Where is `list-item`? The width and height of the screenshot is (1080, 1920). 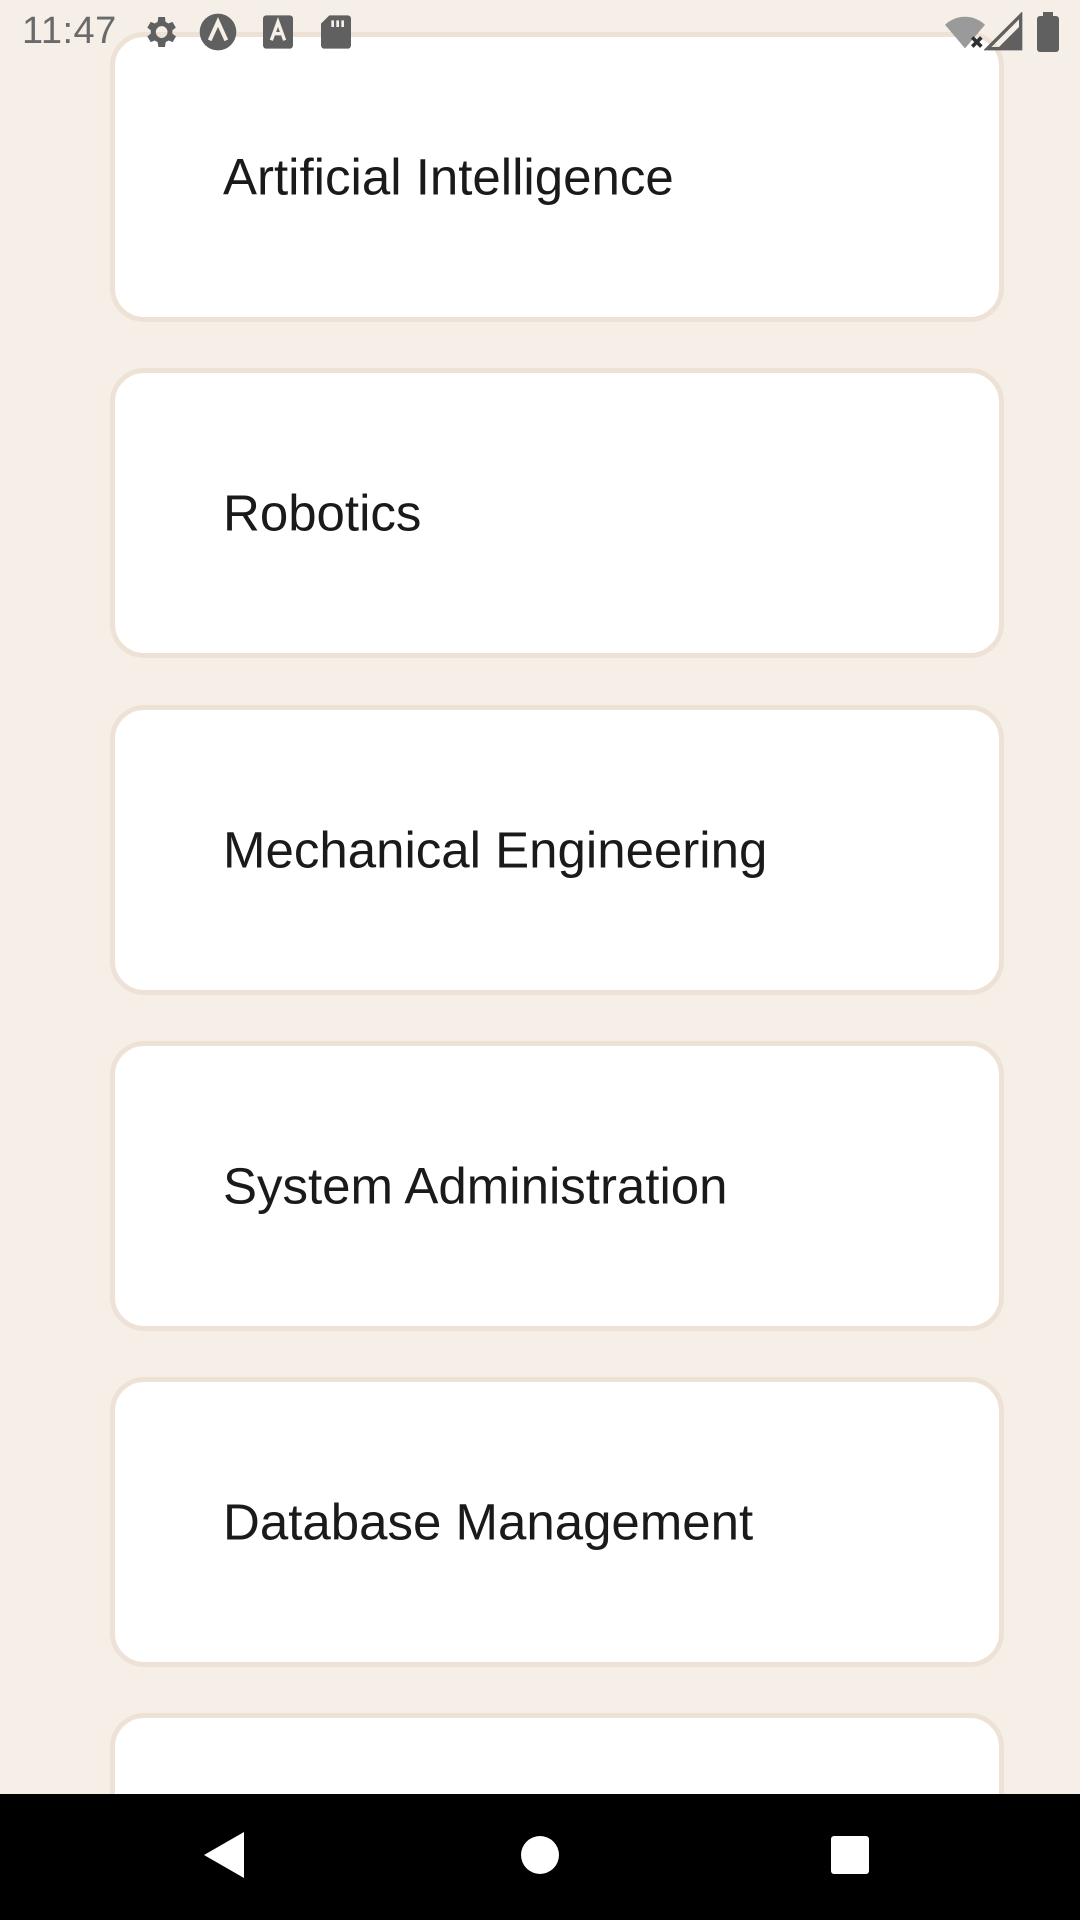
list-item is located at coordinates (557, 1753).